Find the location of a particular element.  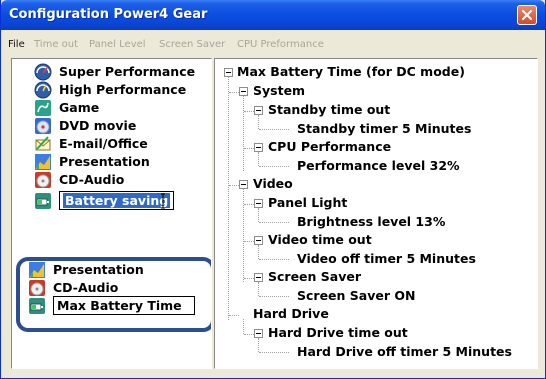

profile-label-edit: Max Battery Time is located at coordinates (124, 305).